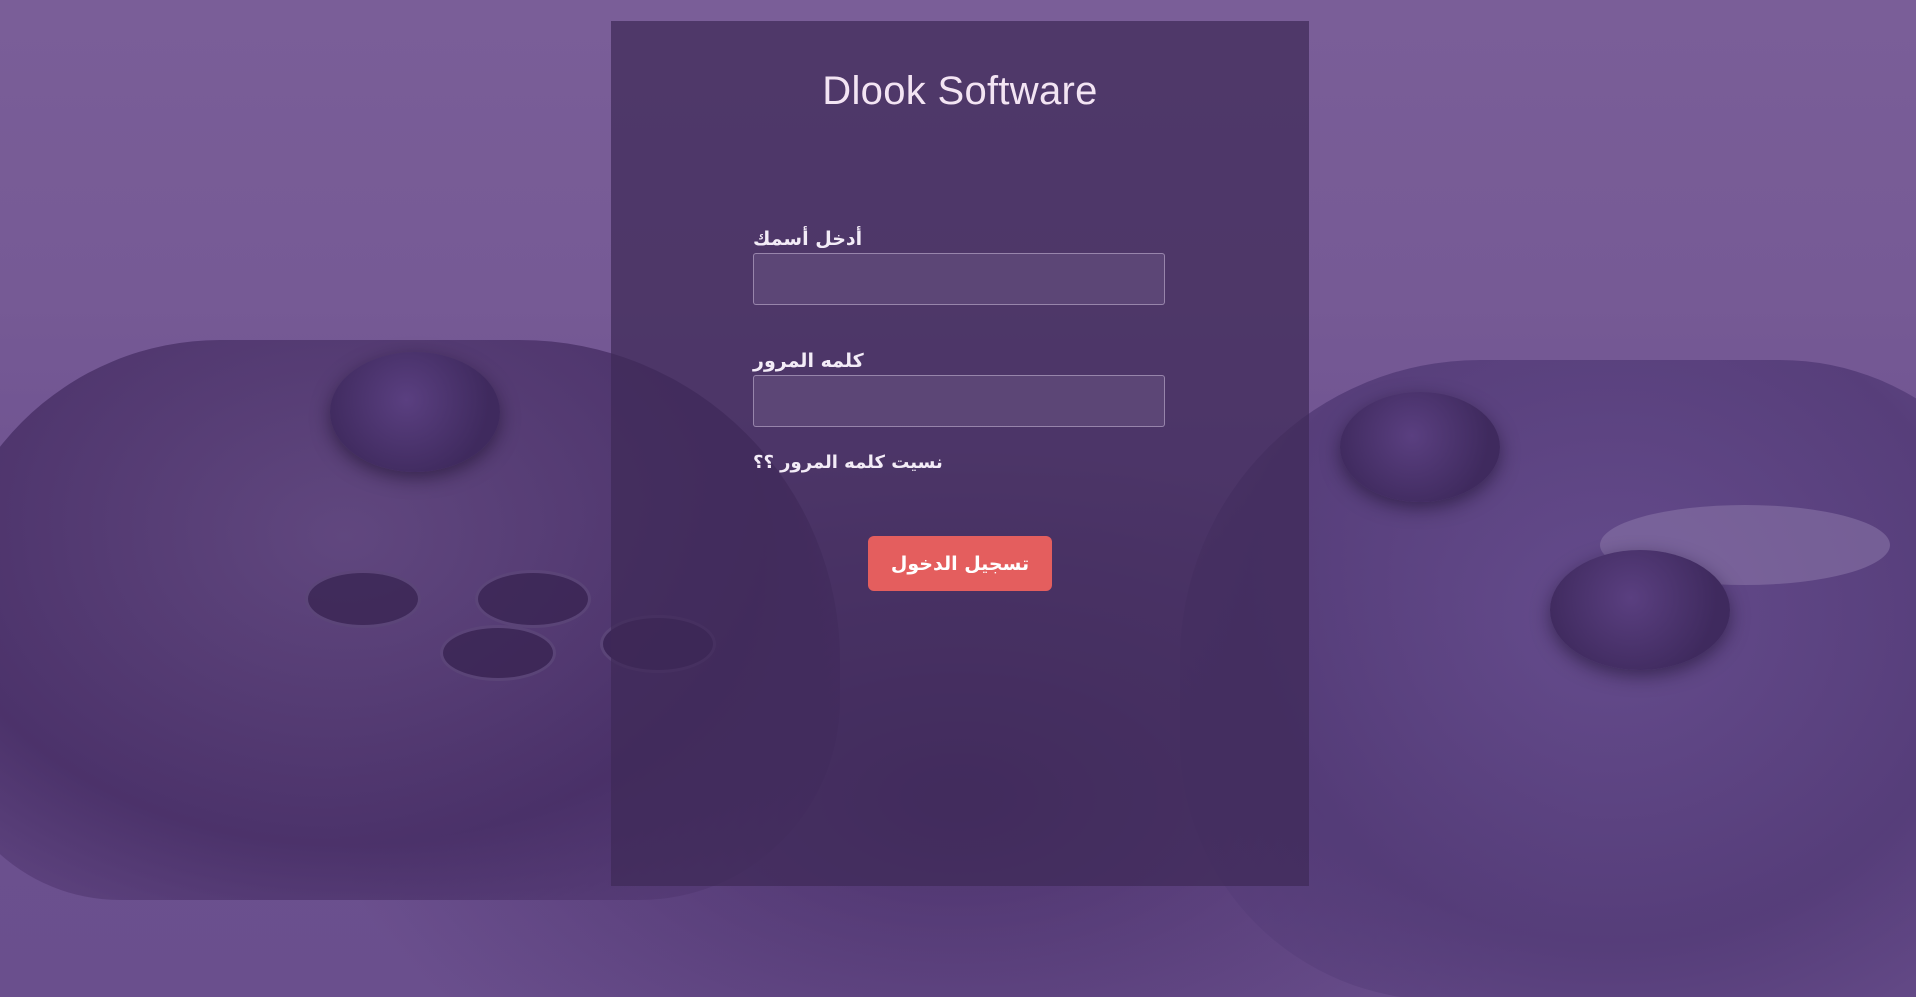 This screenshot has height=997, width=1916. What do you see at coordinates (959, 401) in the screenshot?
I see `password-input` at bounding box center [959, 401].